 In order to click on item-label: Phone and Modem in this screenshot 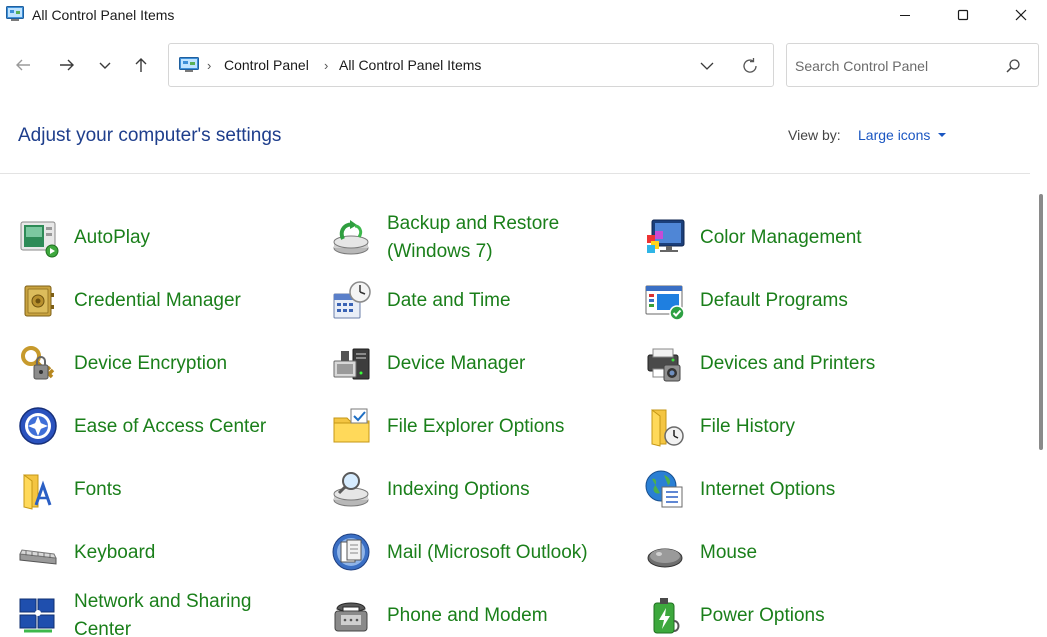, I will do `click(467, 616)`.